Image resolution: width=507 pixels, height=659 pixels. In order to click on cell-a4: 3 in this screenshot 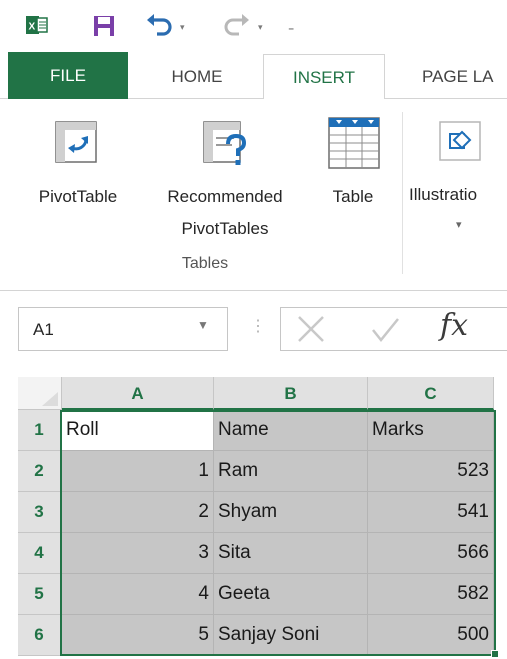, I will do `click(138, 553)`.